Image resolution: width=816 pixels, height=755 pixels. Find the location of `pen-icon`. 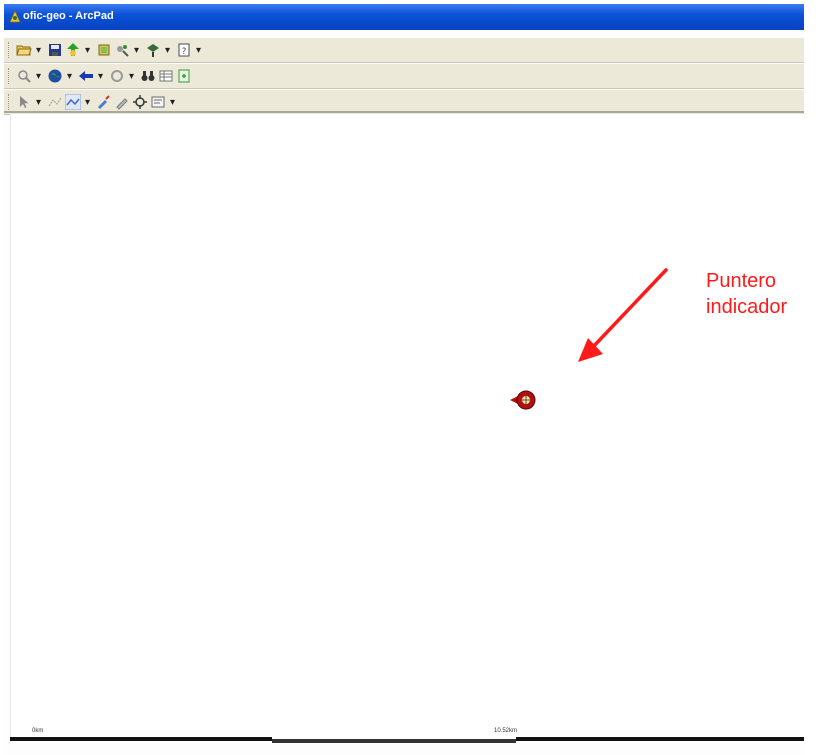

pen-icon is located at coordinates (122, 102).